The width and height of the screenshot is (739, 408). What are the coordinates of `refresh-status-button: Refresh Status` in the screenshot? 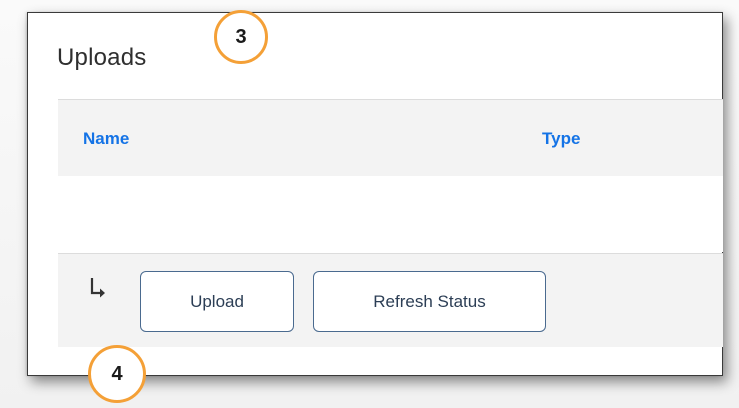 It's located at (429, 301).